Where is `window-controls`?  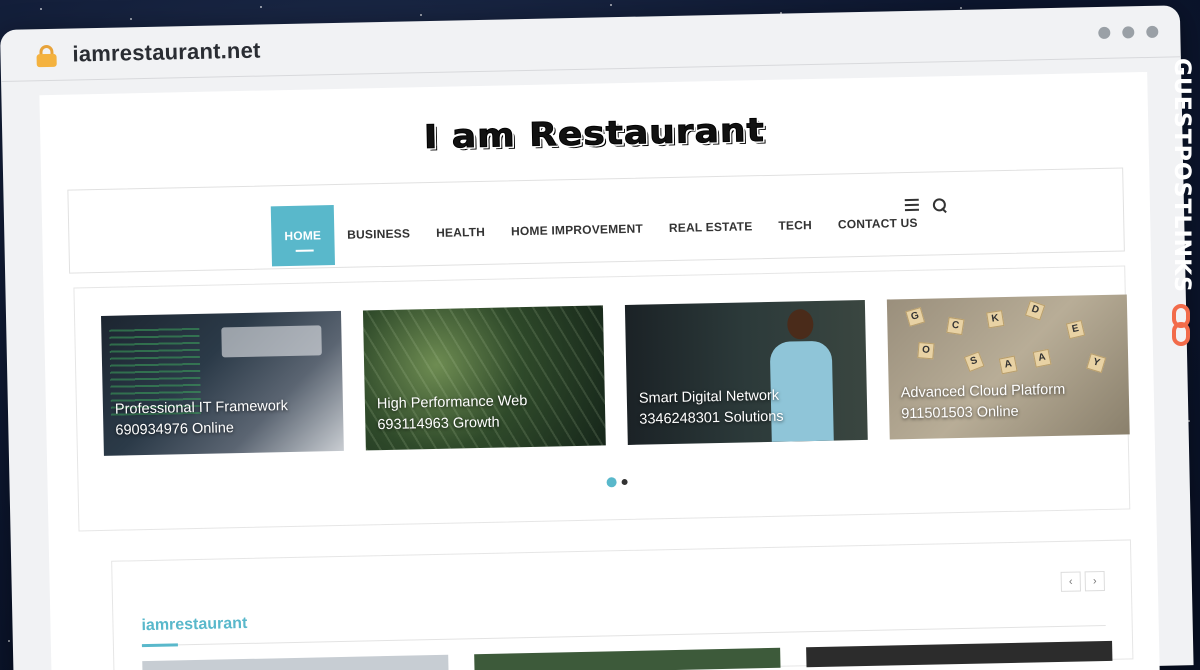 window-controls is located at coordinates (1128, 32).